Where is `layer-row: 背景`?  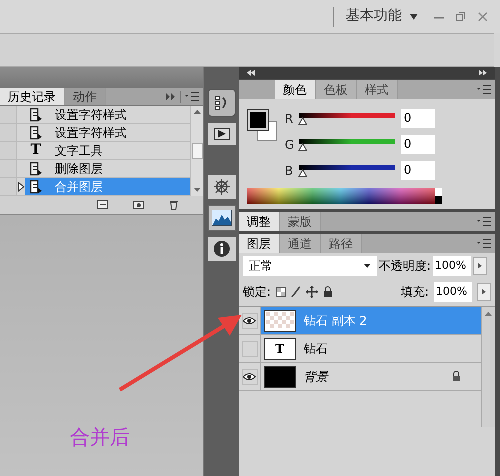
layer-row: 背景 is located at coordinates (360, 377).